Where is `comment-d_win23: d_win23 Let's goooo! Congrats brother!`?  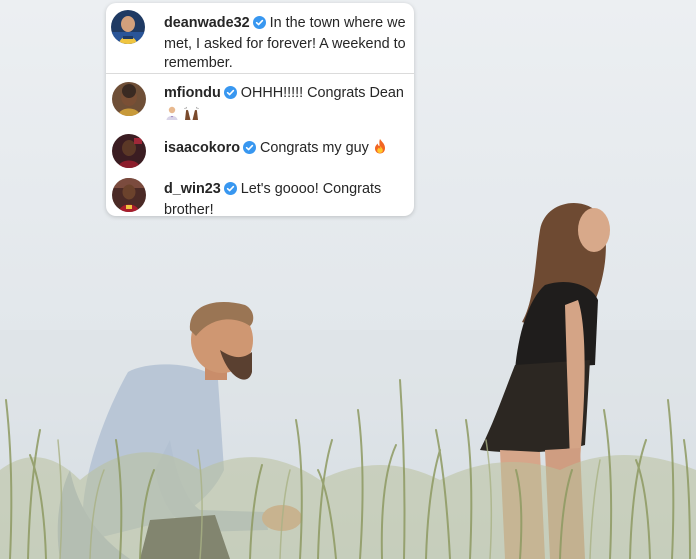
comment-d_win23: d_win23 Let's goooo! Congrats brother! is located at coordinates (260, 194).